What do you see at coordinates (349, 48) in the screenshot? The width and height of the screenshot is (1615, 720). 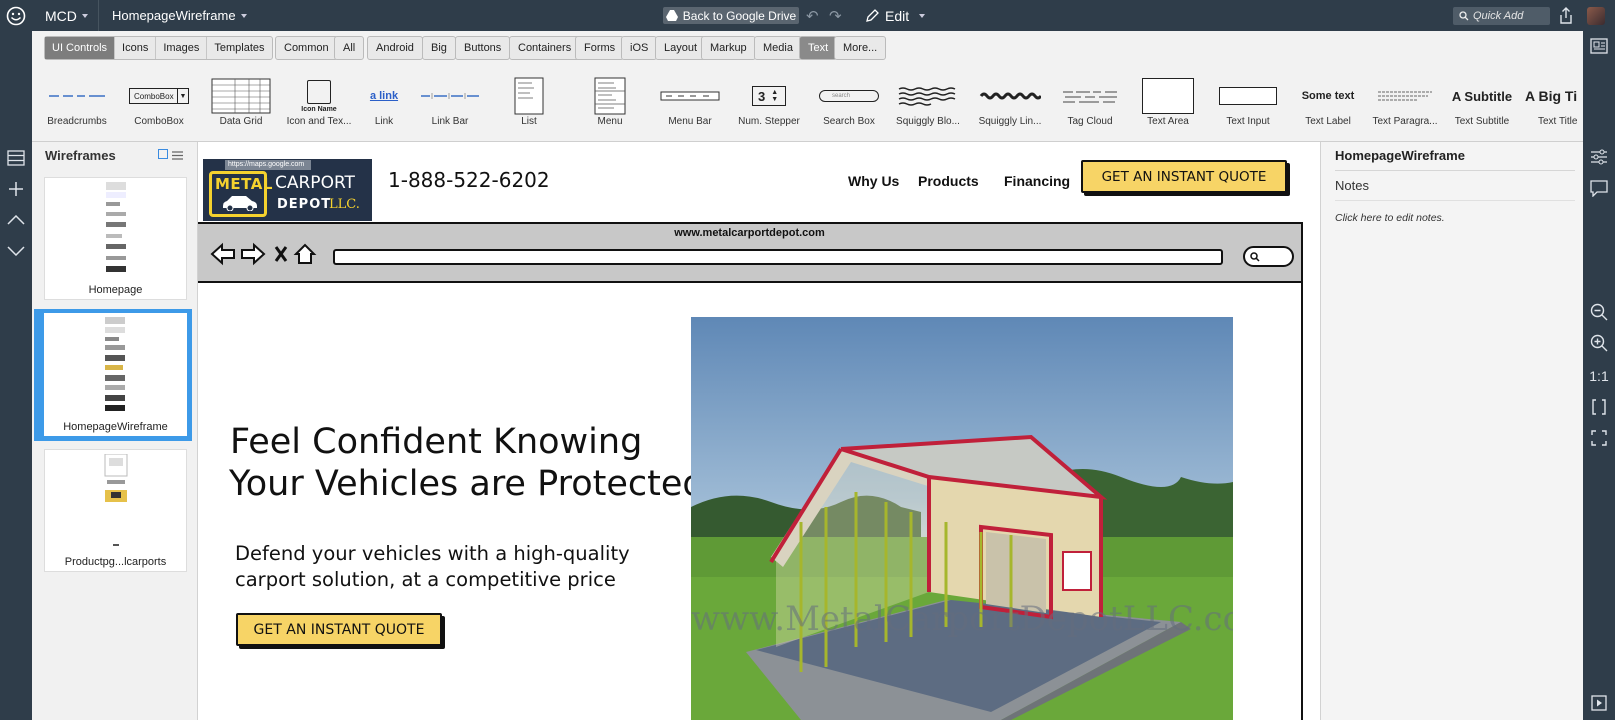 I see `category-all: All` at bounding box center [349, 48].